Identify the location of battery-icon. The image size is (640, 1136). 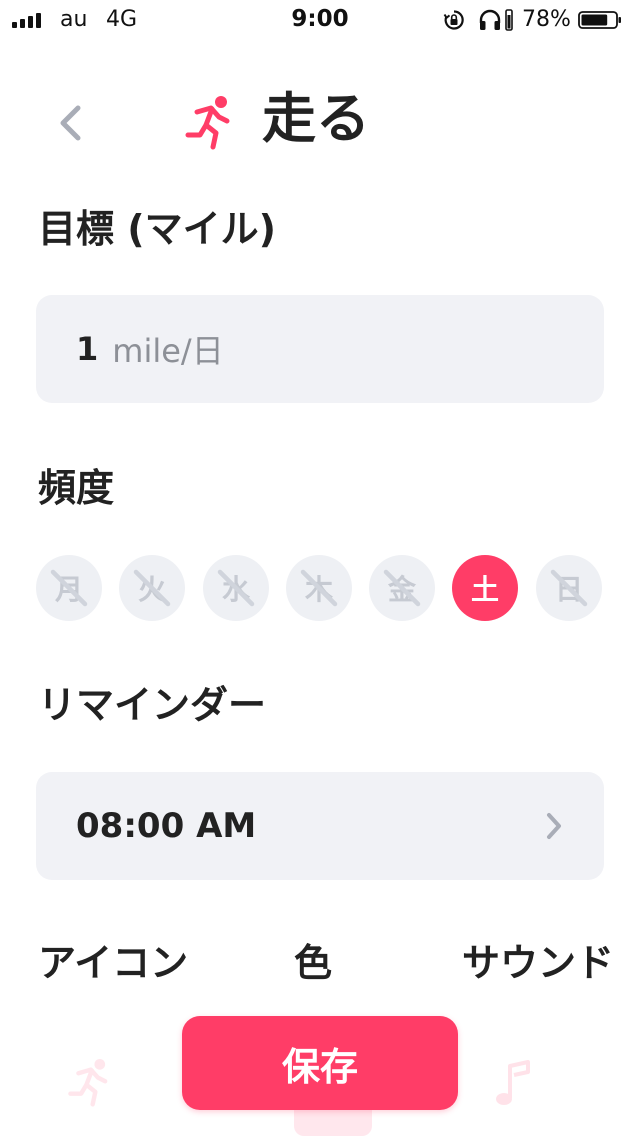
(599, 20).